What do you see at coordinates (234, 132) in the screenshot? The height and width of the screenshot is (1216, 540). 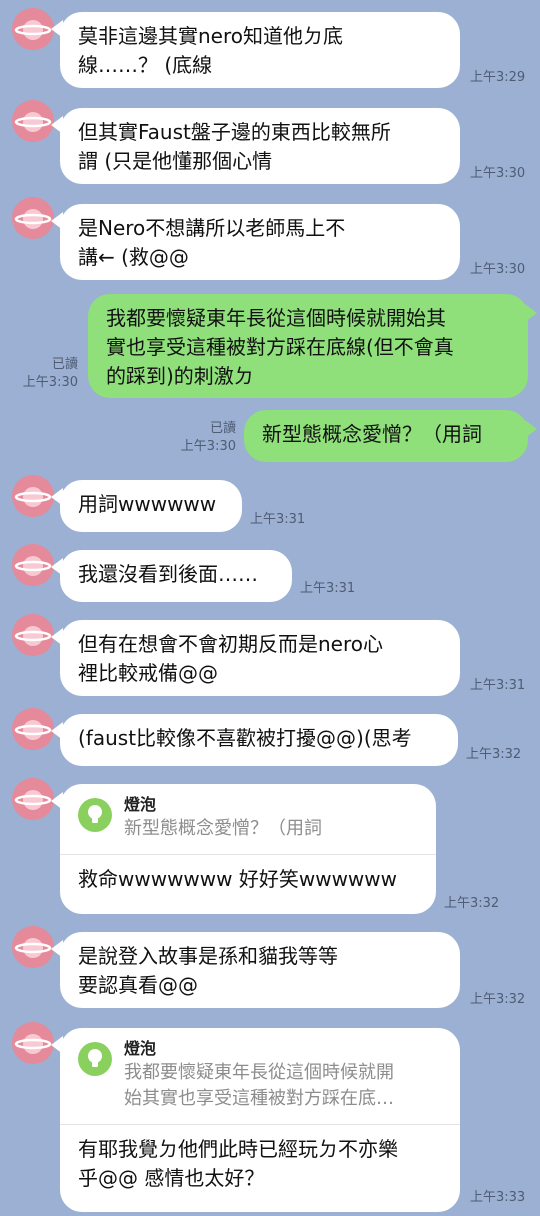 I see `message-text-line: 但其實Faust盤子邊的東西比較無所` at bounding box center [234, 132].